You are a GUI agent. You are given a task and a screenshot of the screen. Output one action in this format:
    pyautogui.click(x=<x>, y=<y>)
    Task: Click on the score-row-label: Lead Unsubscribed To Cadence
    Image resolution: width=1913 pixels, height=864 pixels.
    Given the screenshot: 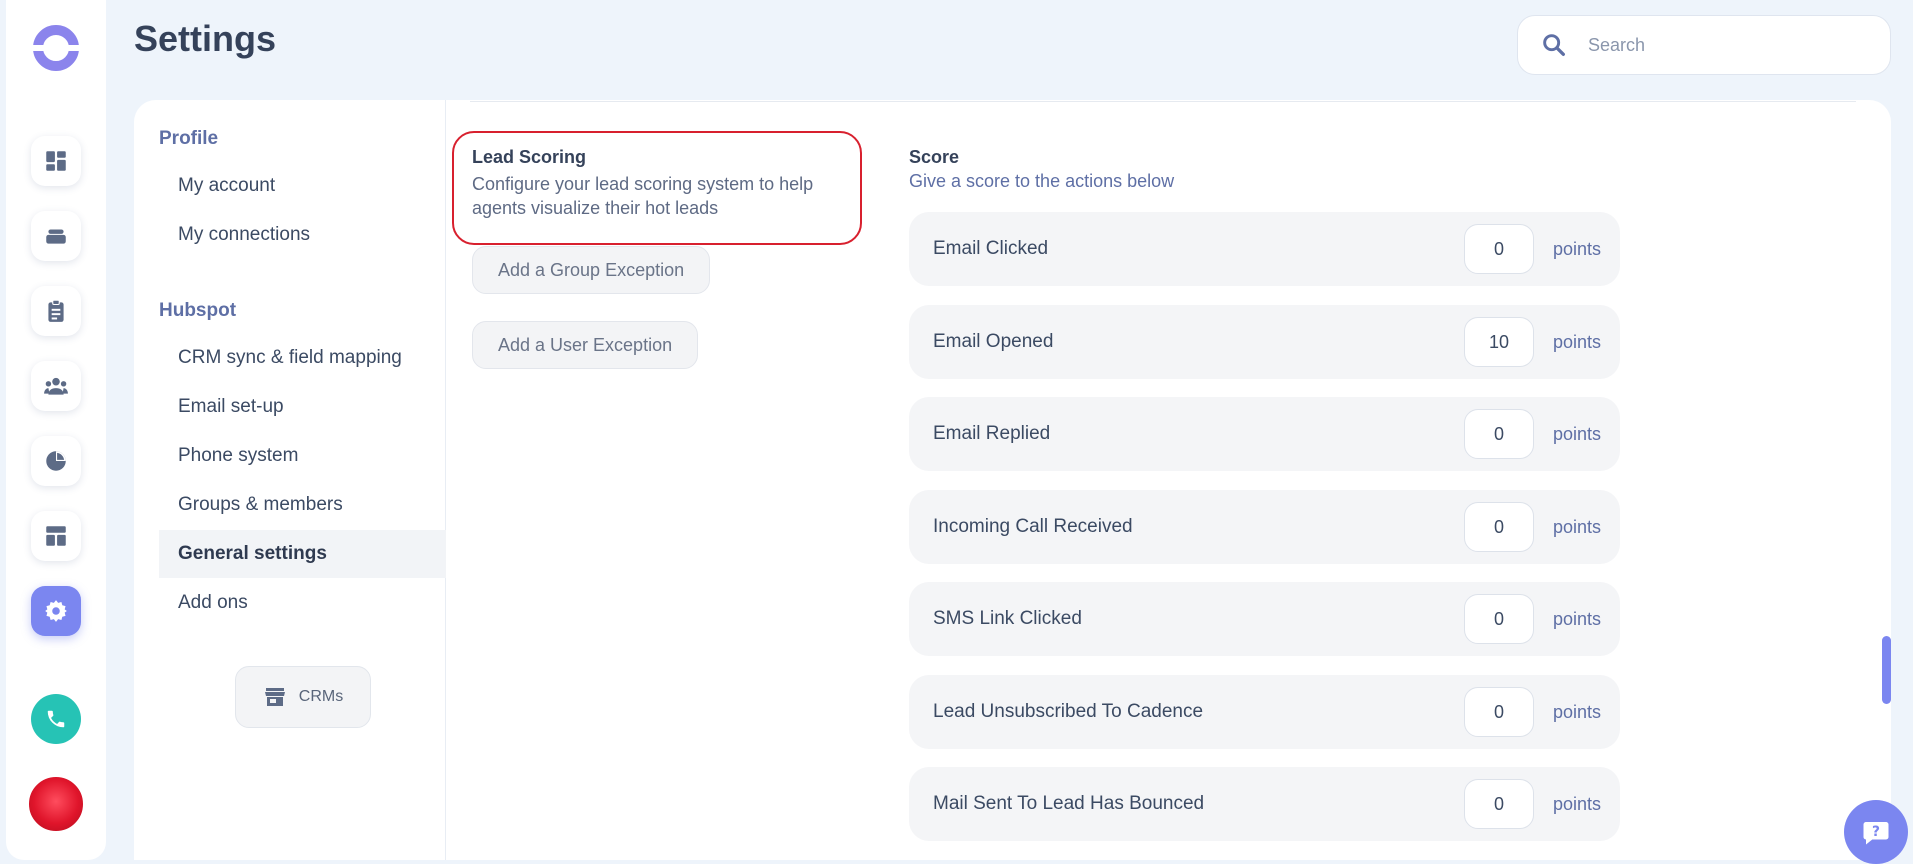 What is the action you would take?
    pyautogui.click(x=1068, y=711)
    